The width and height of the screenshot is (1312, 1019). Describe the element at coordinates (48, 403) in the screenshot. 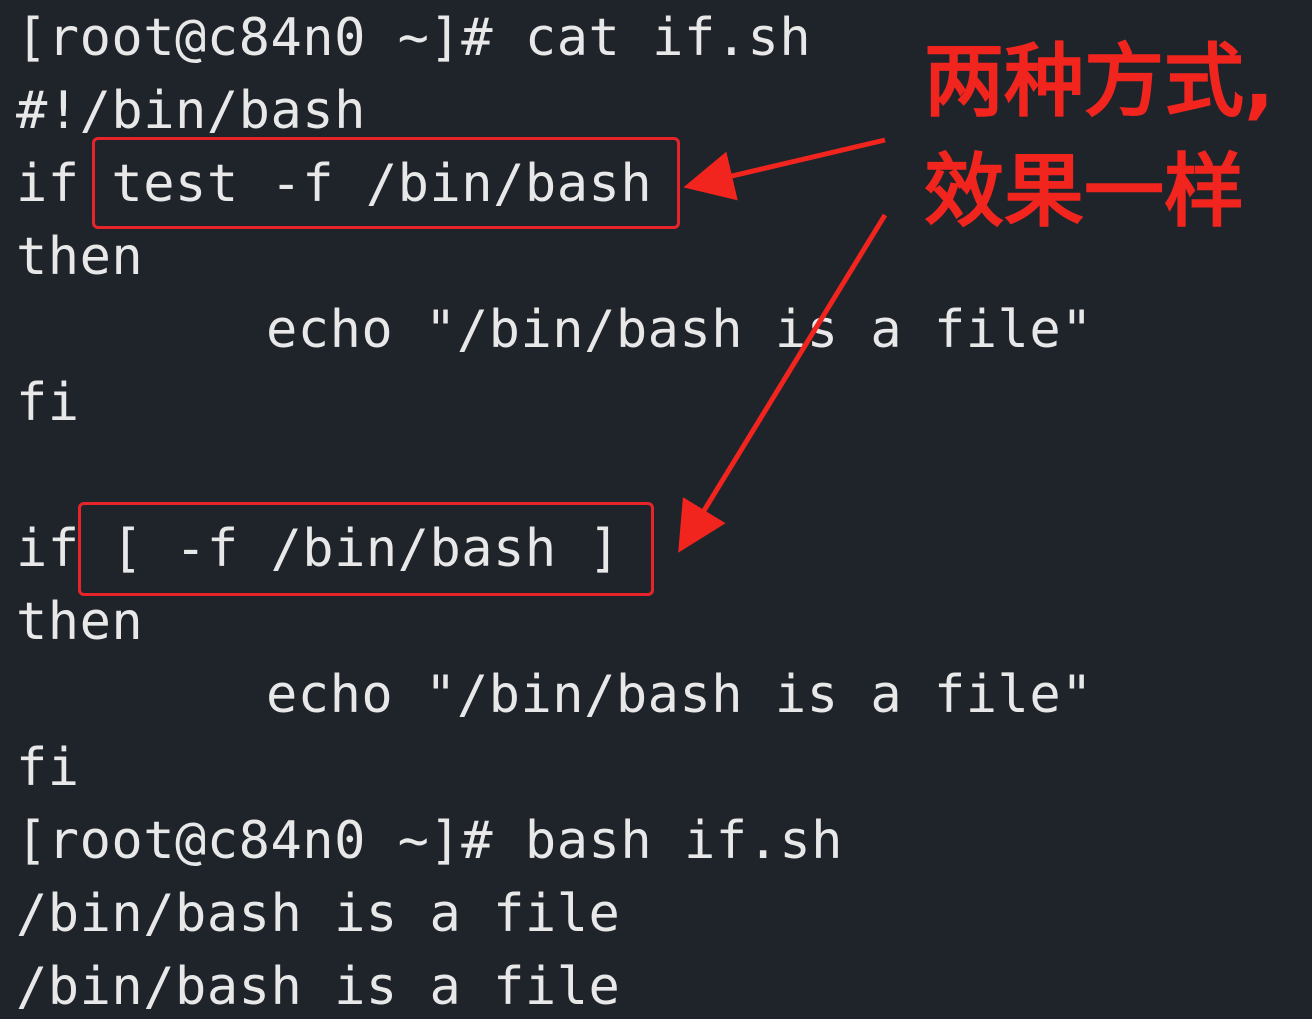

I see `terminal-line-6: fi` at that location.